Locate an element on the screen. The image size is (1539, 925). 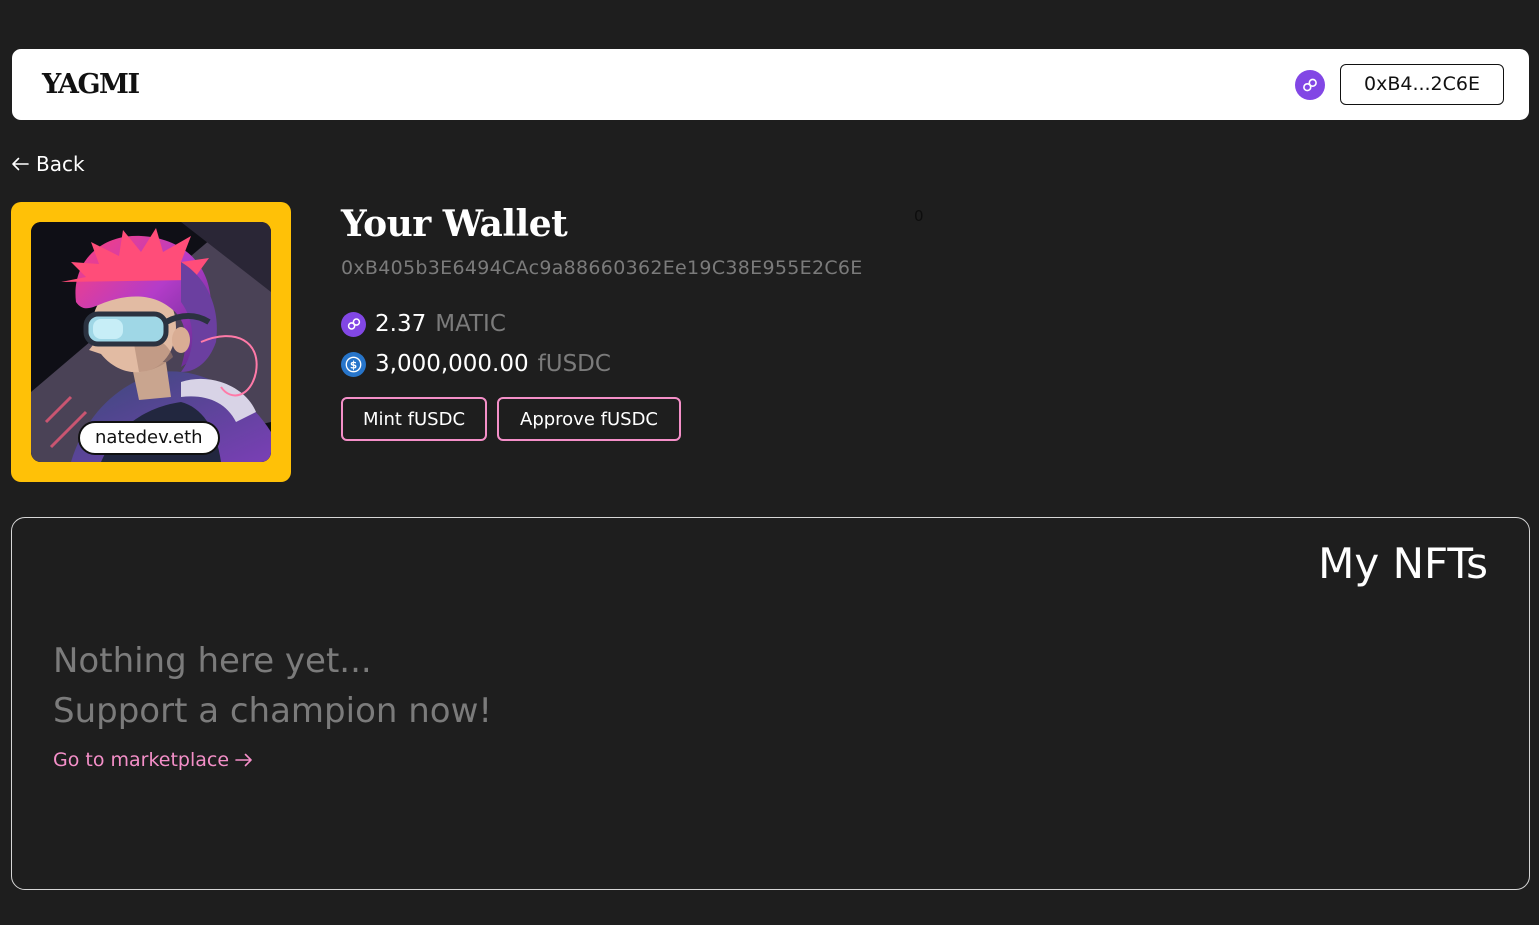
usdc-icon: $ is located at coordinates (353, 364).